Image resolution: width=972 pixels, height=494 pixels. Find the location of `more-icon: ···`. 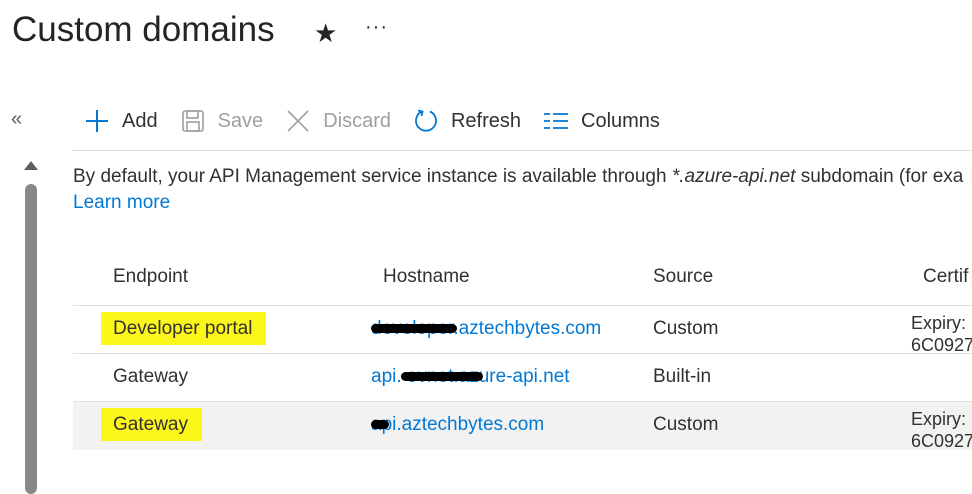

more-icon: ··· is located at coordinates (376, 27).